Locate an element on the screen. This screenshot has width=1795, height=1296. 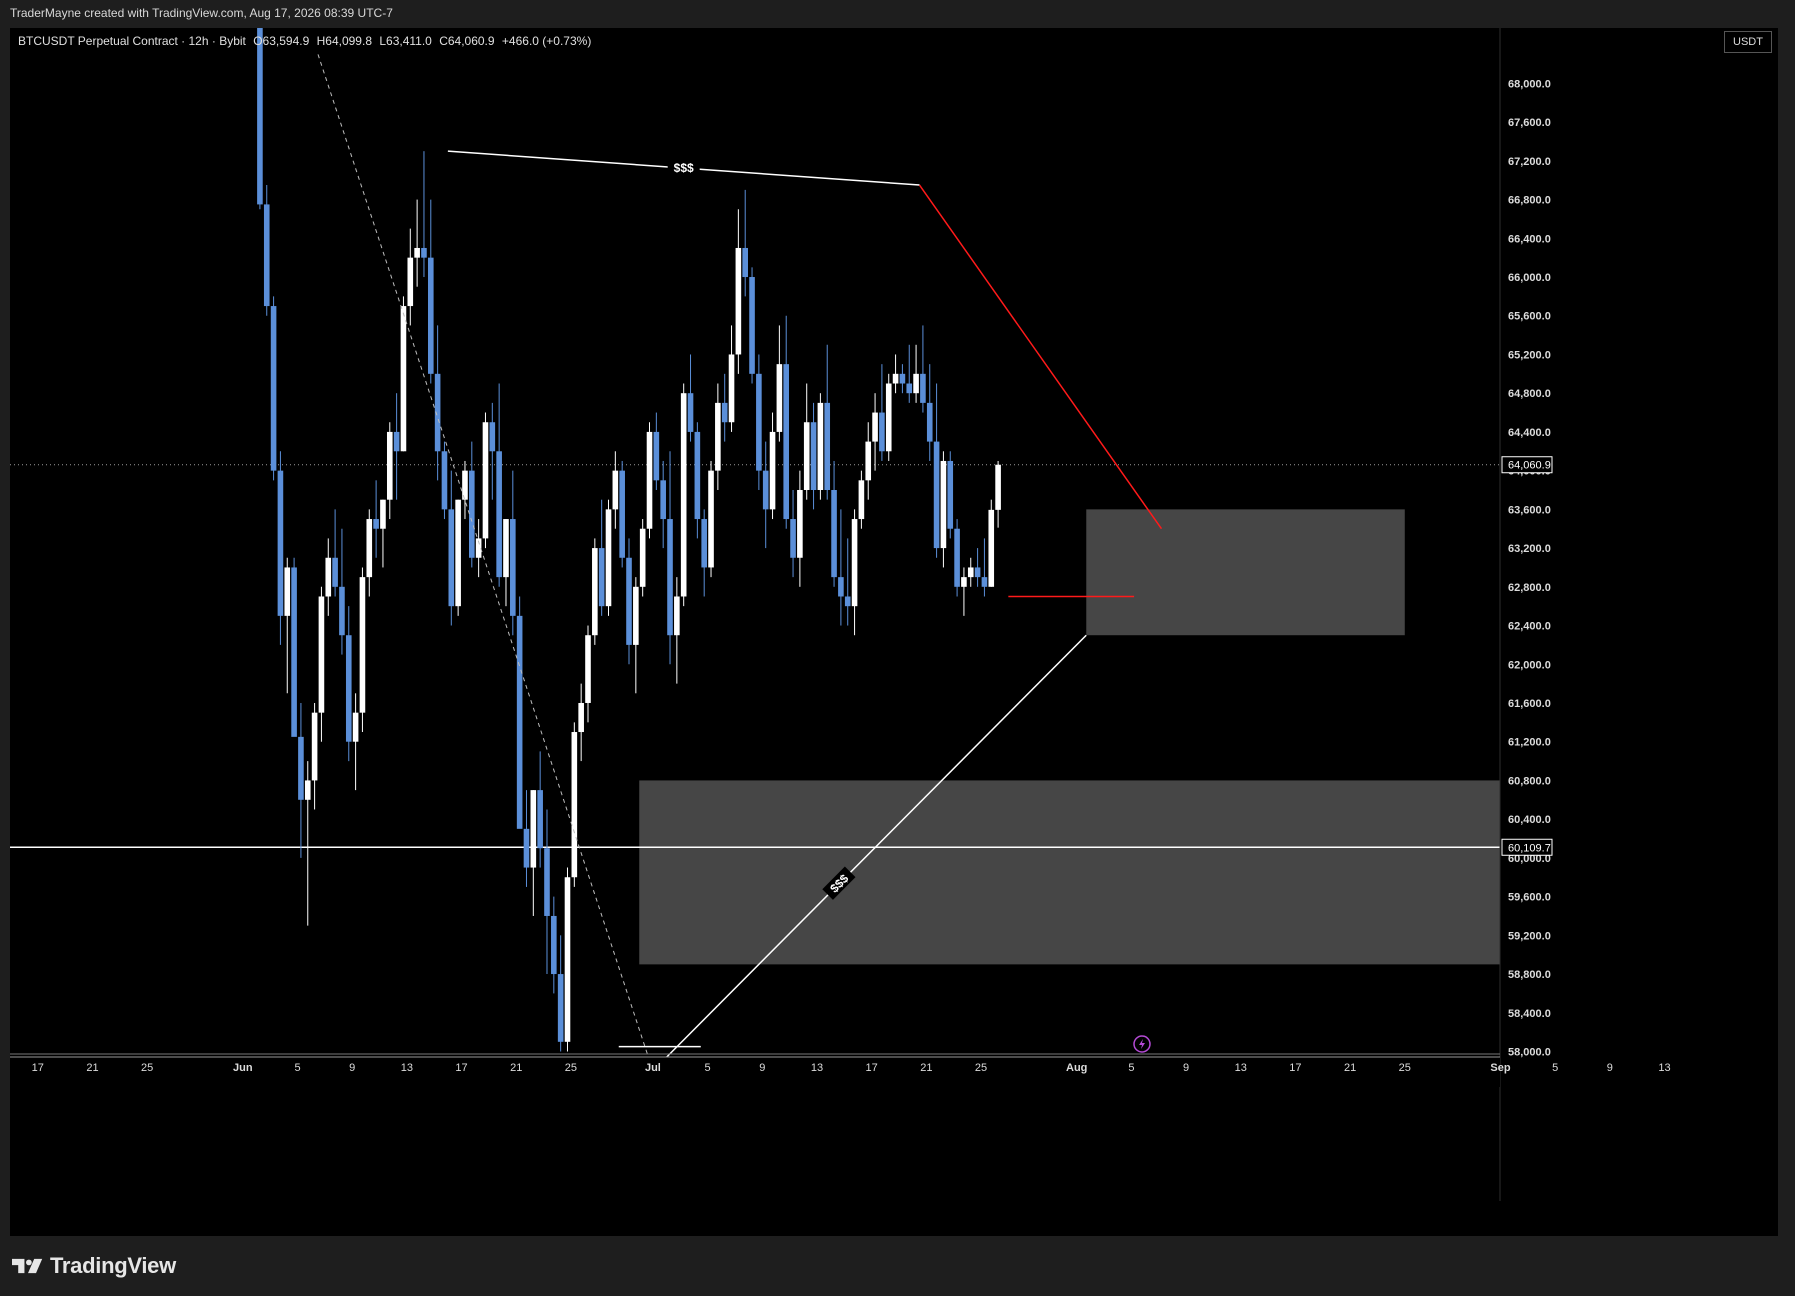
price-tick-label: 60,800.0 is located at coordinates (1529, 781).